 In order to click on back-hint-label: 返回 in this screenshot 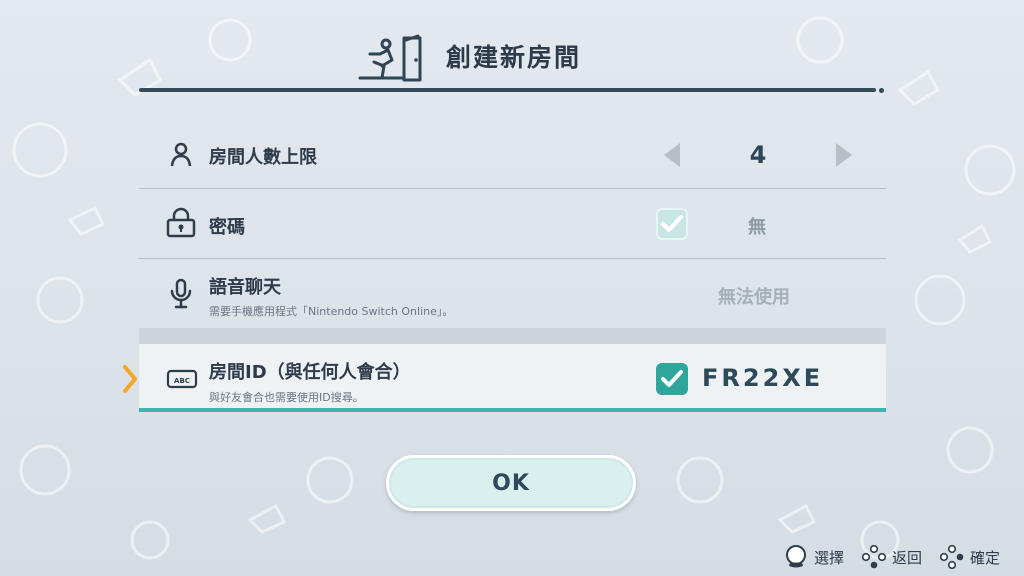, I will do `click(907, 557)`.